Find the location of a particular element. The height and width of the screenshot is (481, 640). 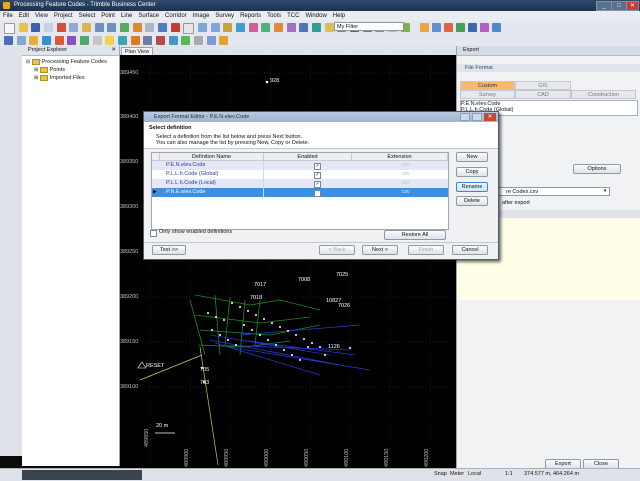

camera-icon is located at coordinates (173, 40).